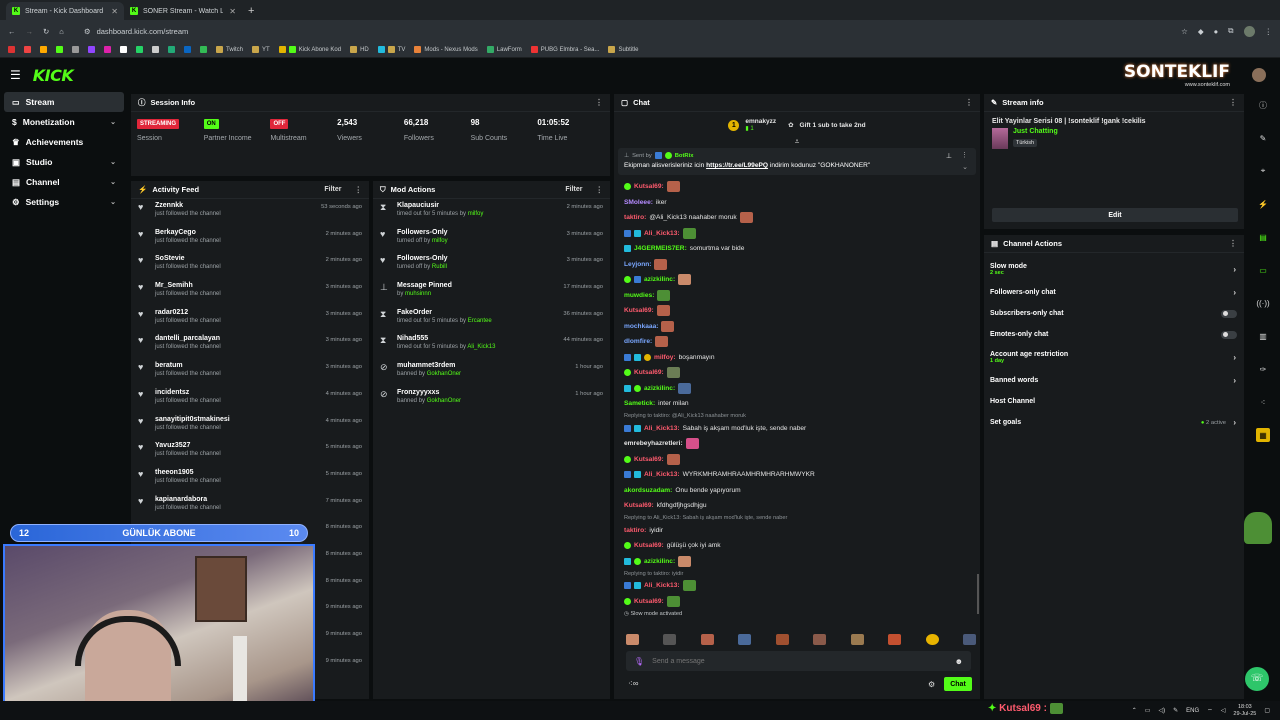 The image size is (1280, 720). I want to click on extensions-puzzle-icon: ⧉, so click(1230, 31).